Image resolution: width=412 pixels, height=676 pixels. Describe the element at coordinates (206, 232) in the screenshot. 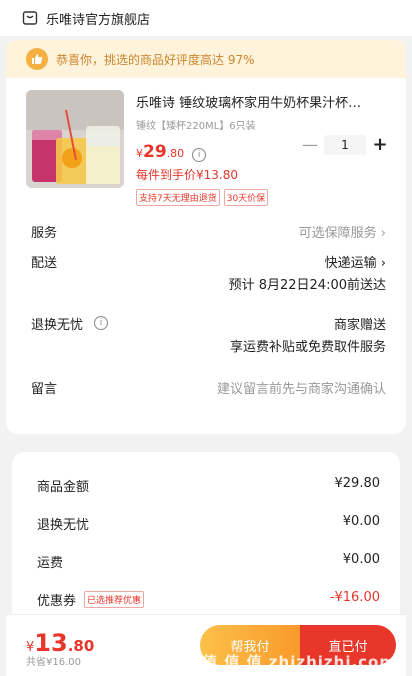

I see `service-row: 服务 可选保障服务 ›` at that location.